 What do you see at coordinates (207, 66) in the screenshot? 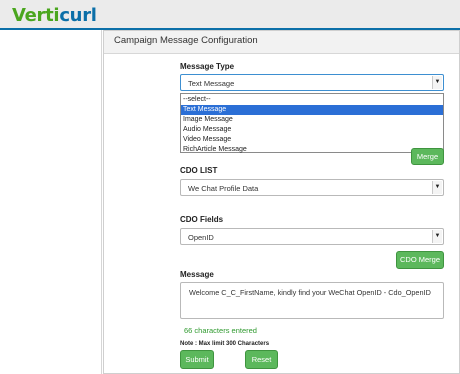
I see `message-type-label: Message Type` at bounding box center [207, 66].